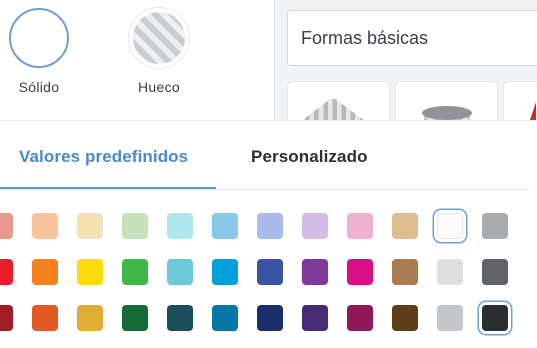 This screenshot has width=537, height=348. Describe the element at coordinates (447, 113) in the screenshot. I see `cylinder-shape-icon` at that location.